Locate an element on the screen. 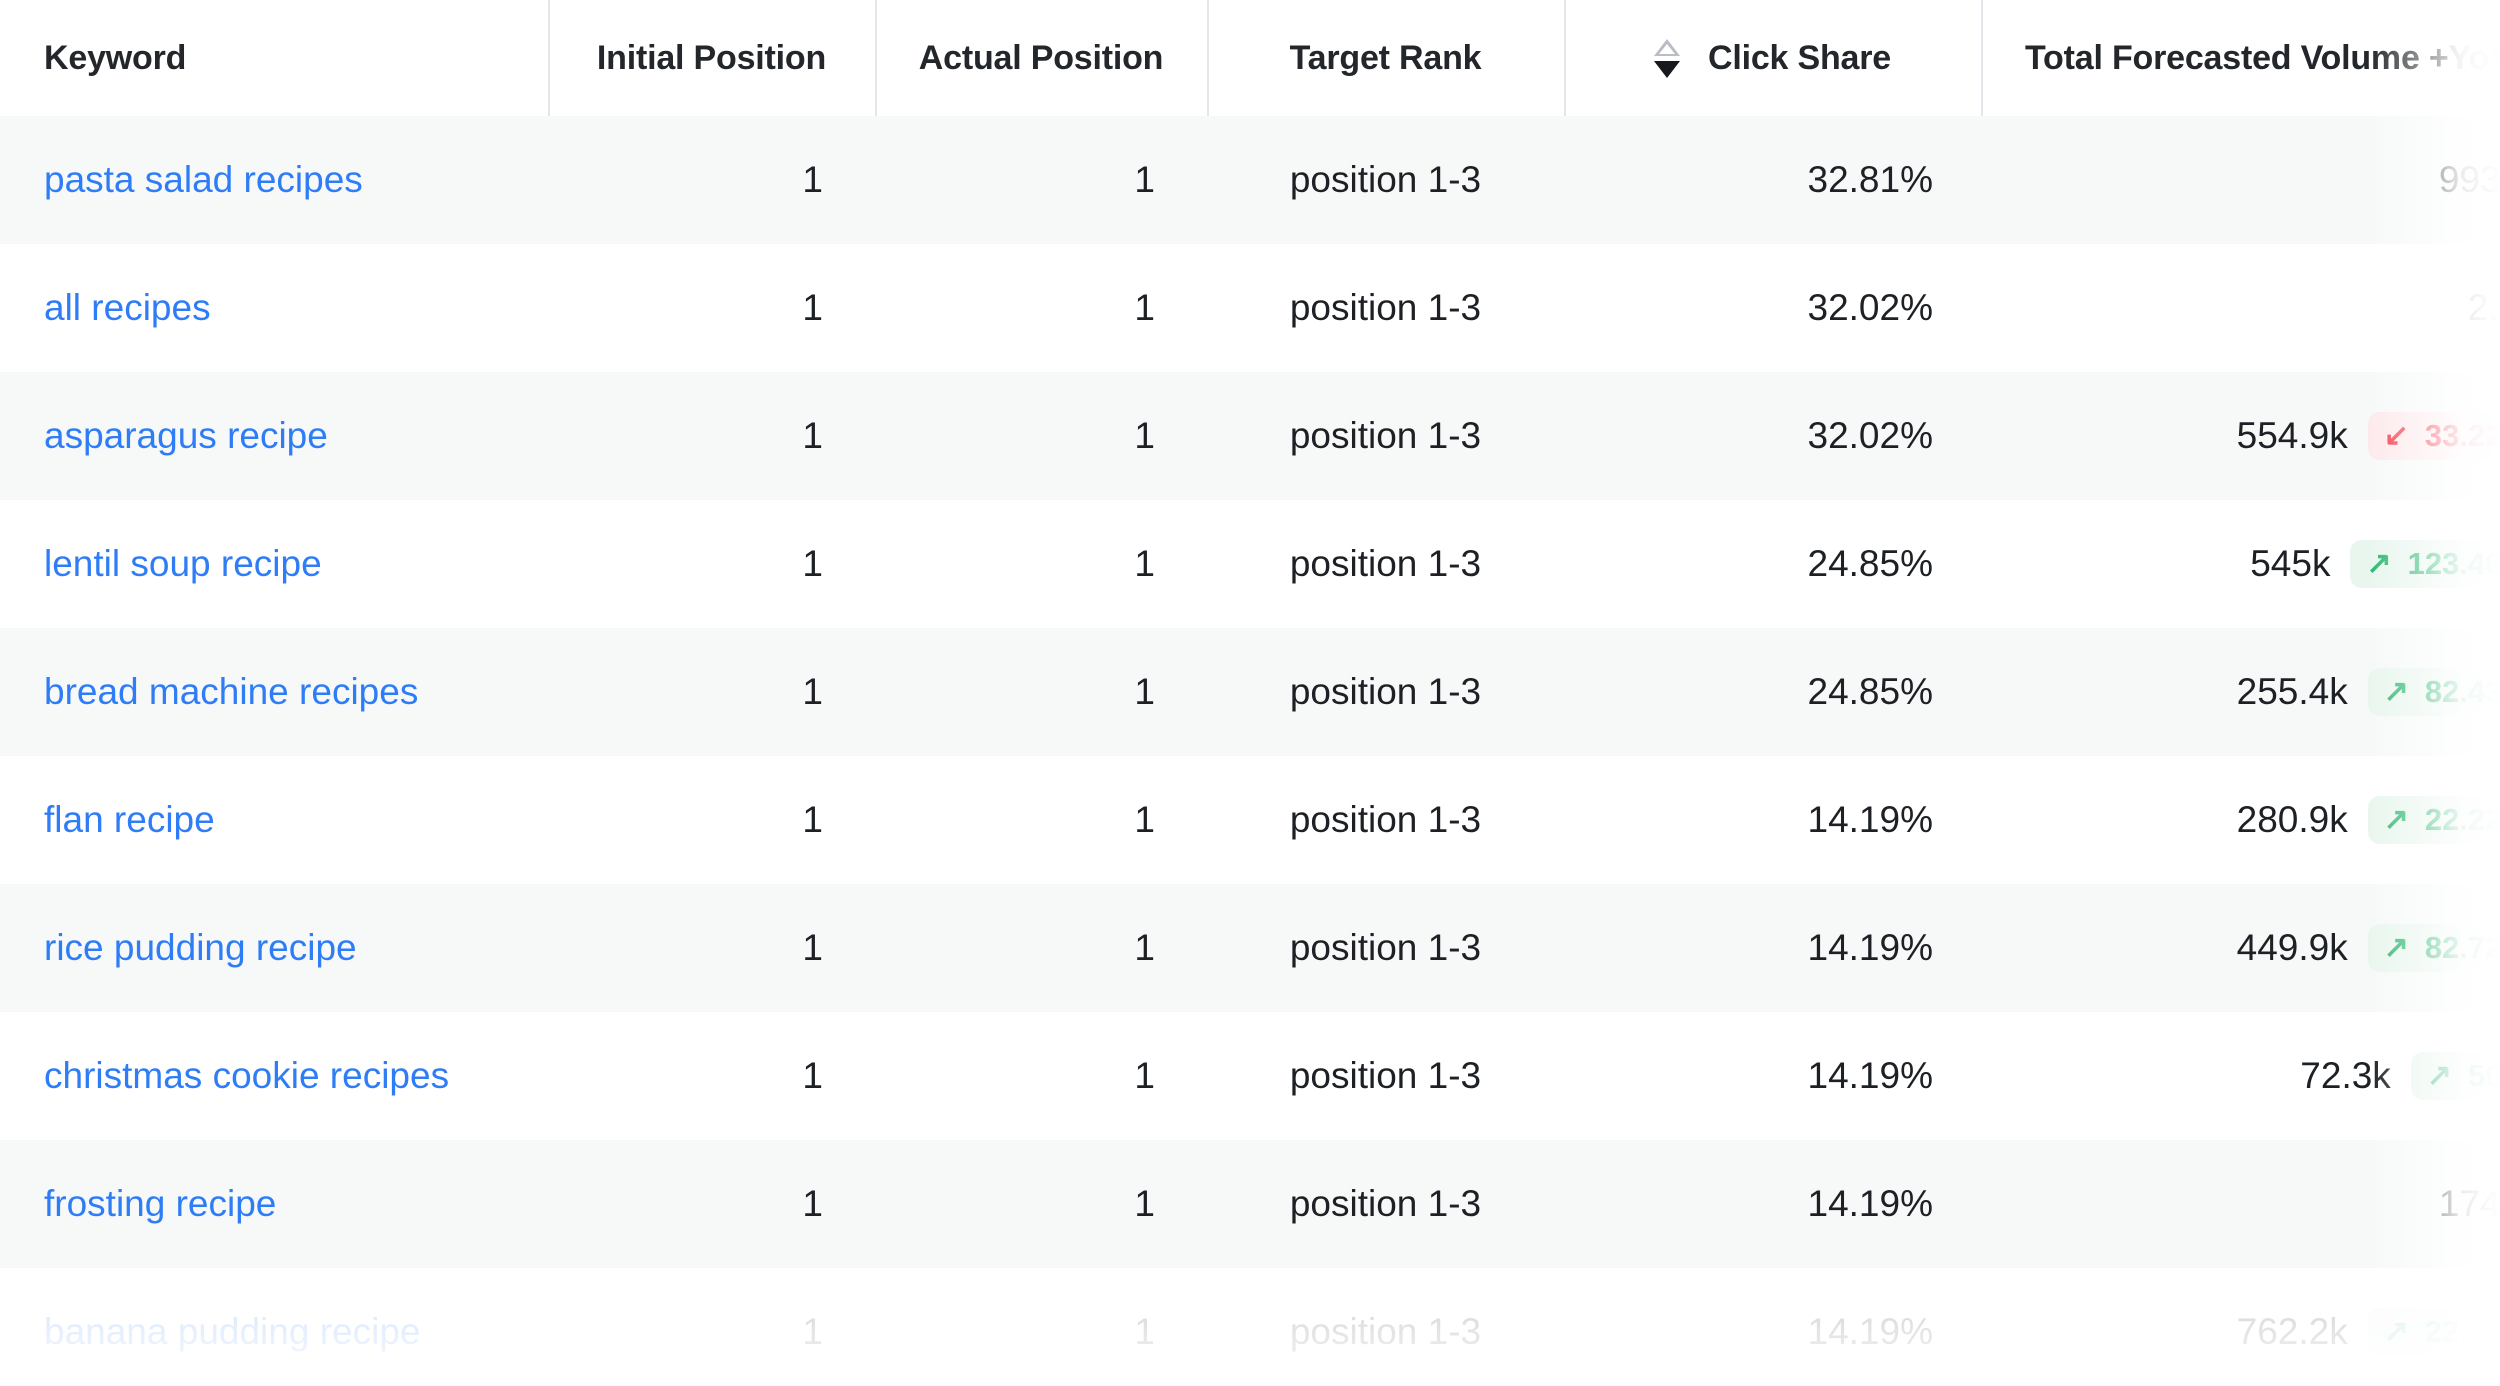 The height and width of the screenshot is (1386, 2500). keyword-link: bread machine recipes is located at coordinates (274, 692).